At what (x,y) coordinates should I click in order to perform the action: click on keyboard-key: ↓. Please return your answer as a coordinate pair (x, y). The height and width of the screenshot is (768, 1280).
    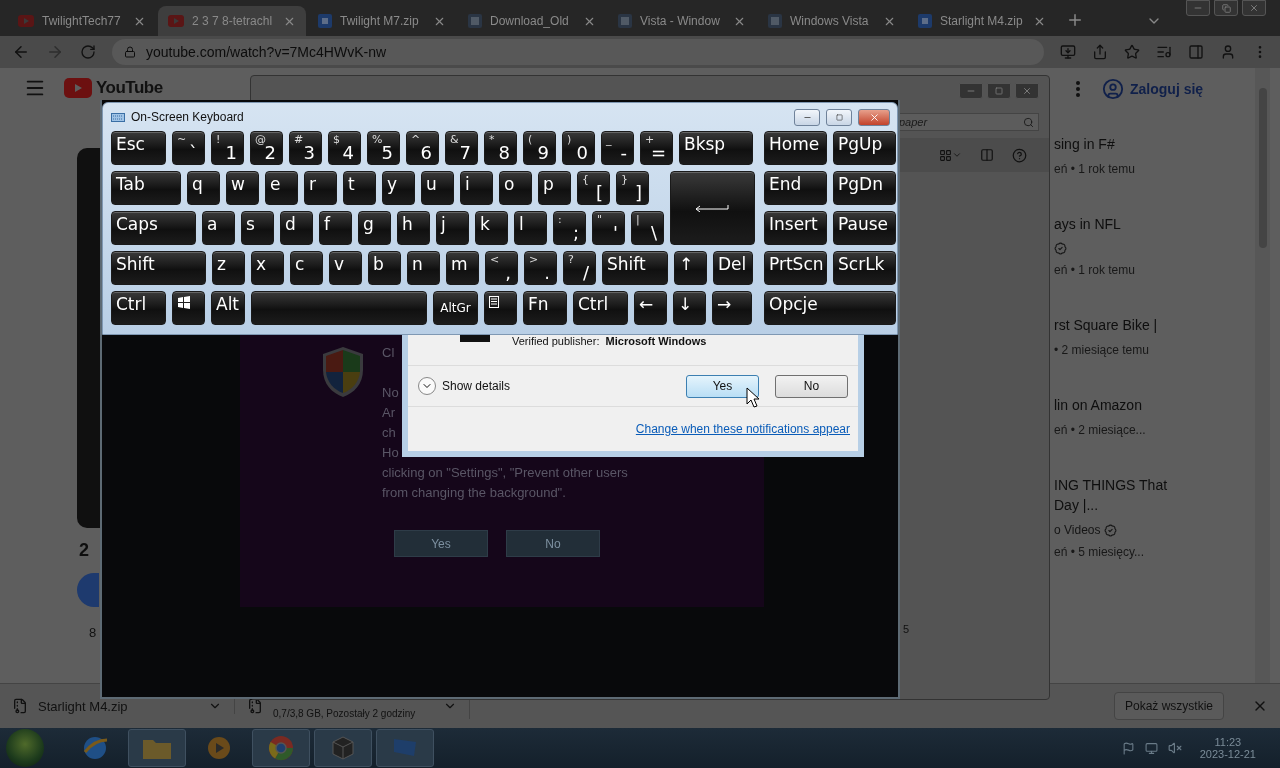
    Looking at the image, I should click on (689, 308).